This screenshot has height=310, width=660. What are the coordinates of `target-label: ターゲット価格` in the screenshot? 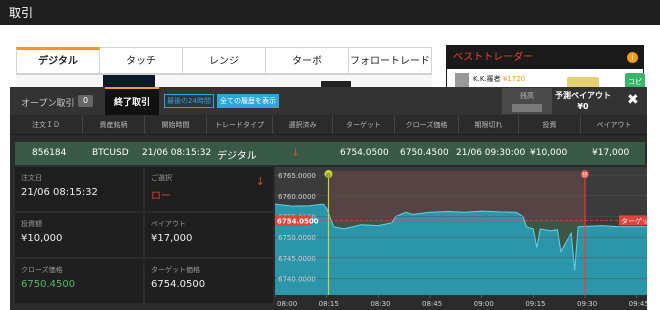 It's located at (175, 270).